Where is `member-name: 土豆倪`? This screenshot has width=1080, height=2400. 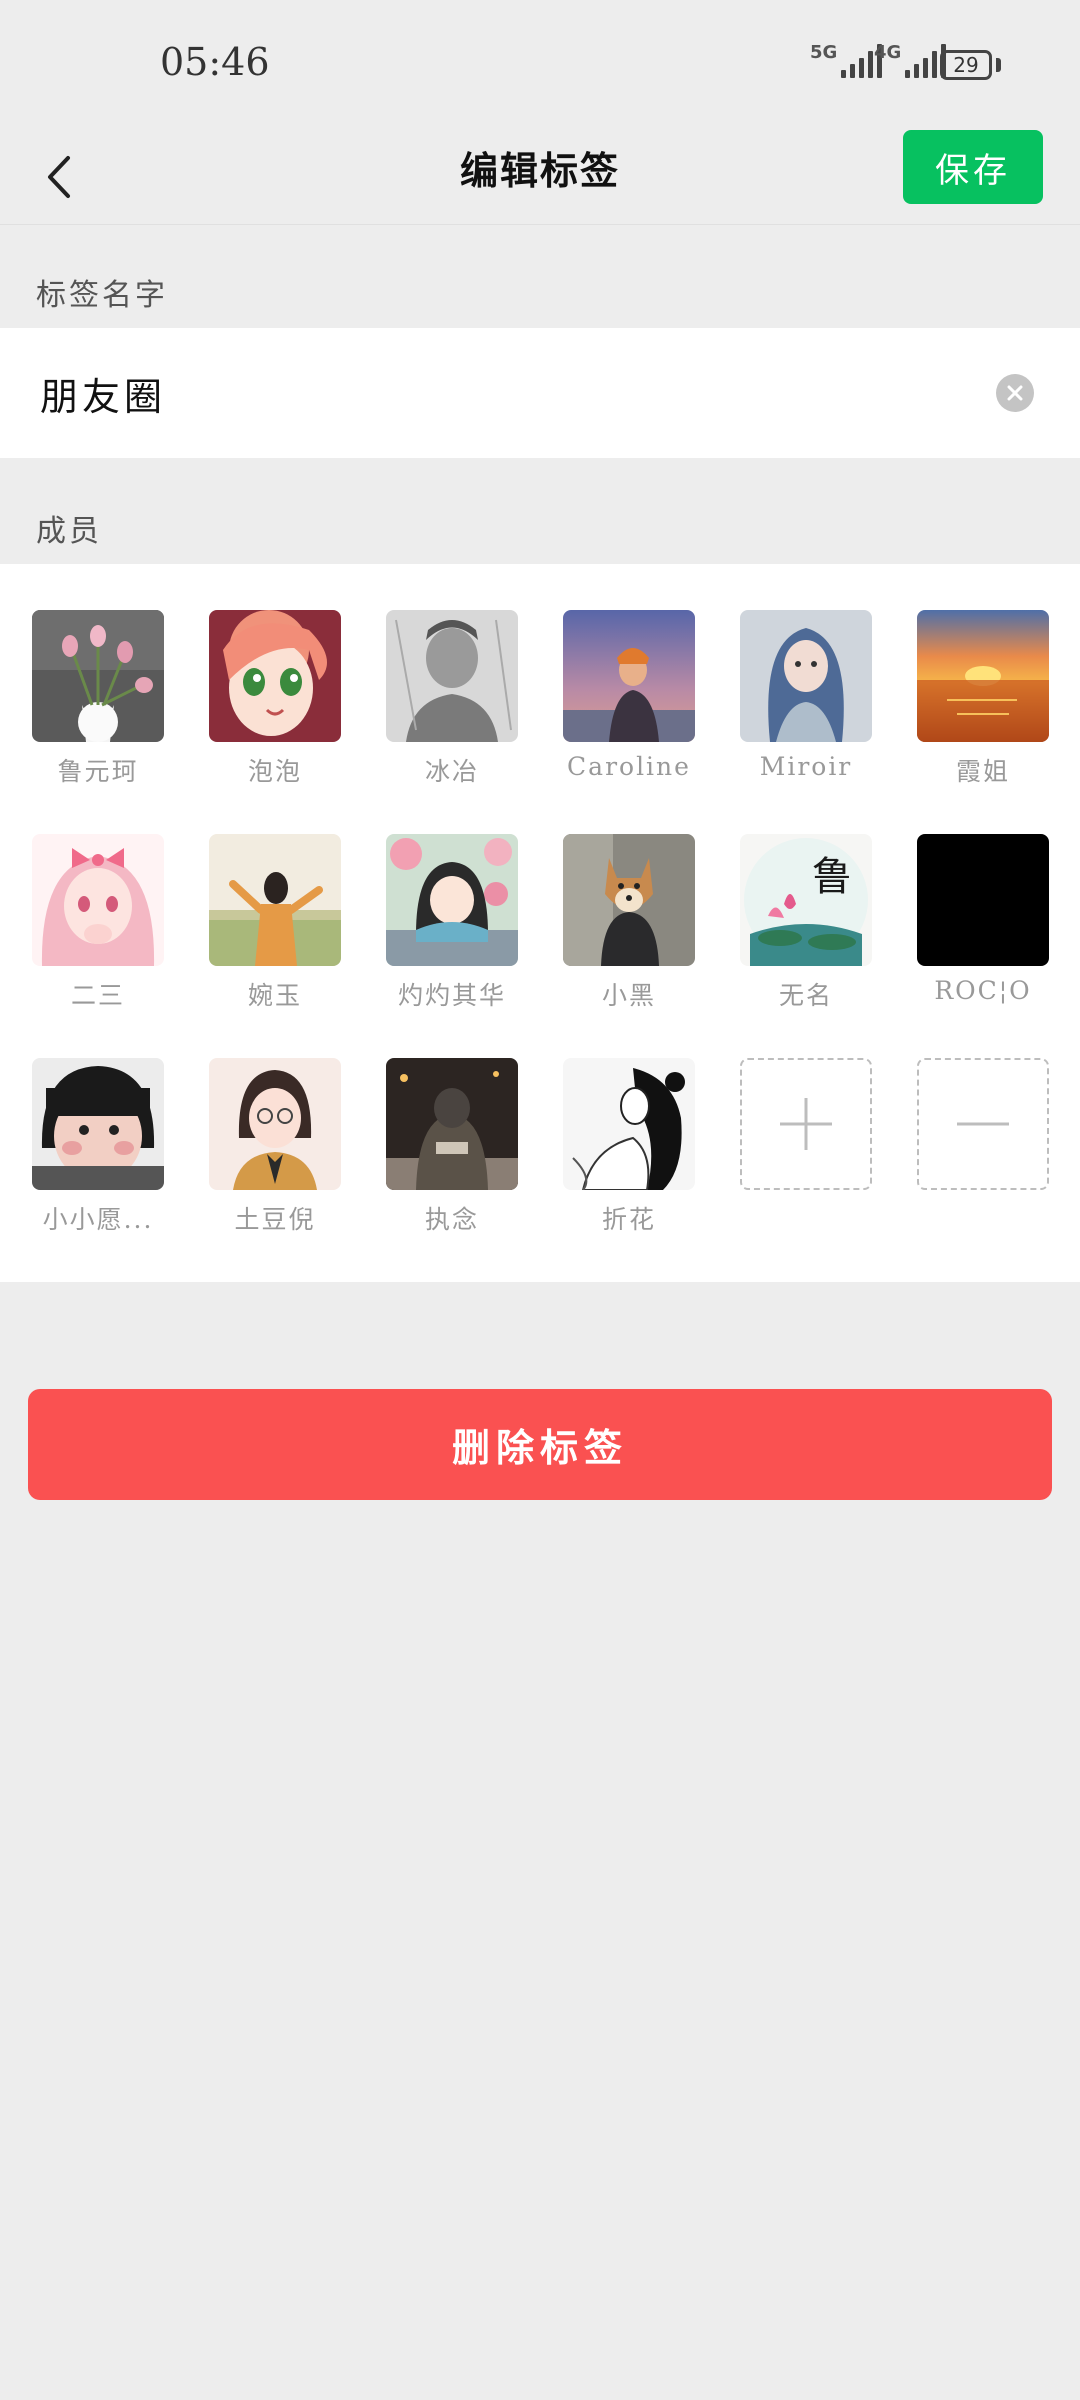 member-name: 土豆倪 is located at coordinates (275, 1219).